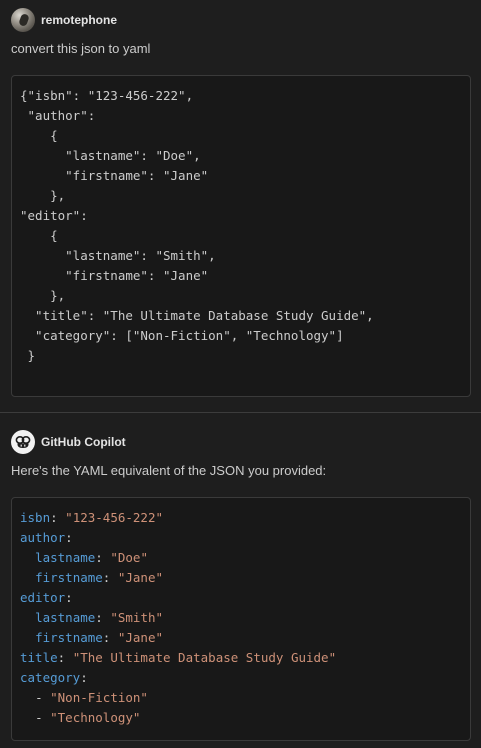 This screenshot has width=481, height=748. I want to click on yaml-list-item: "Non-Fiction", so click(99, 697).